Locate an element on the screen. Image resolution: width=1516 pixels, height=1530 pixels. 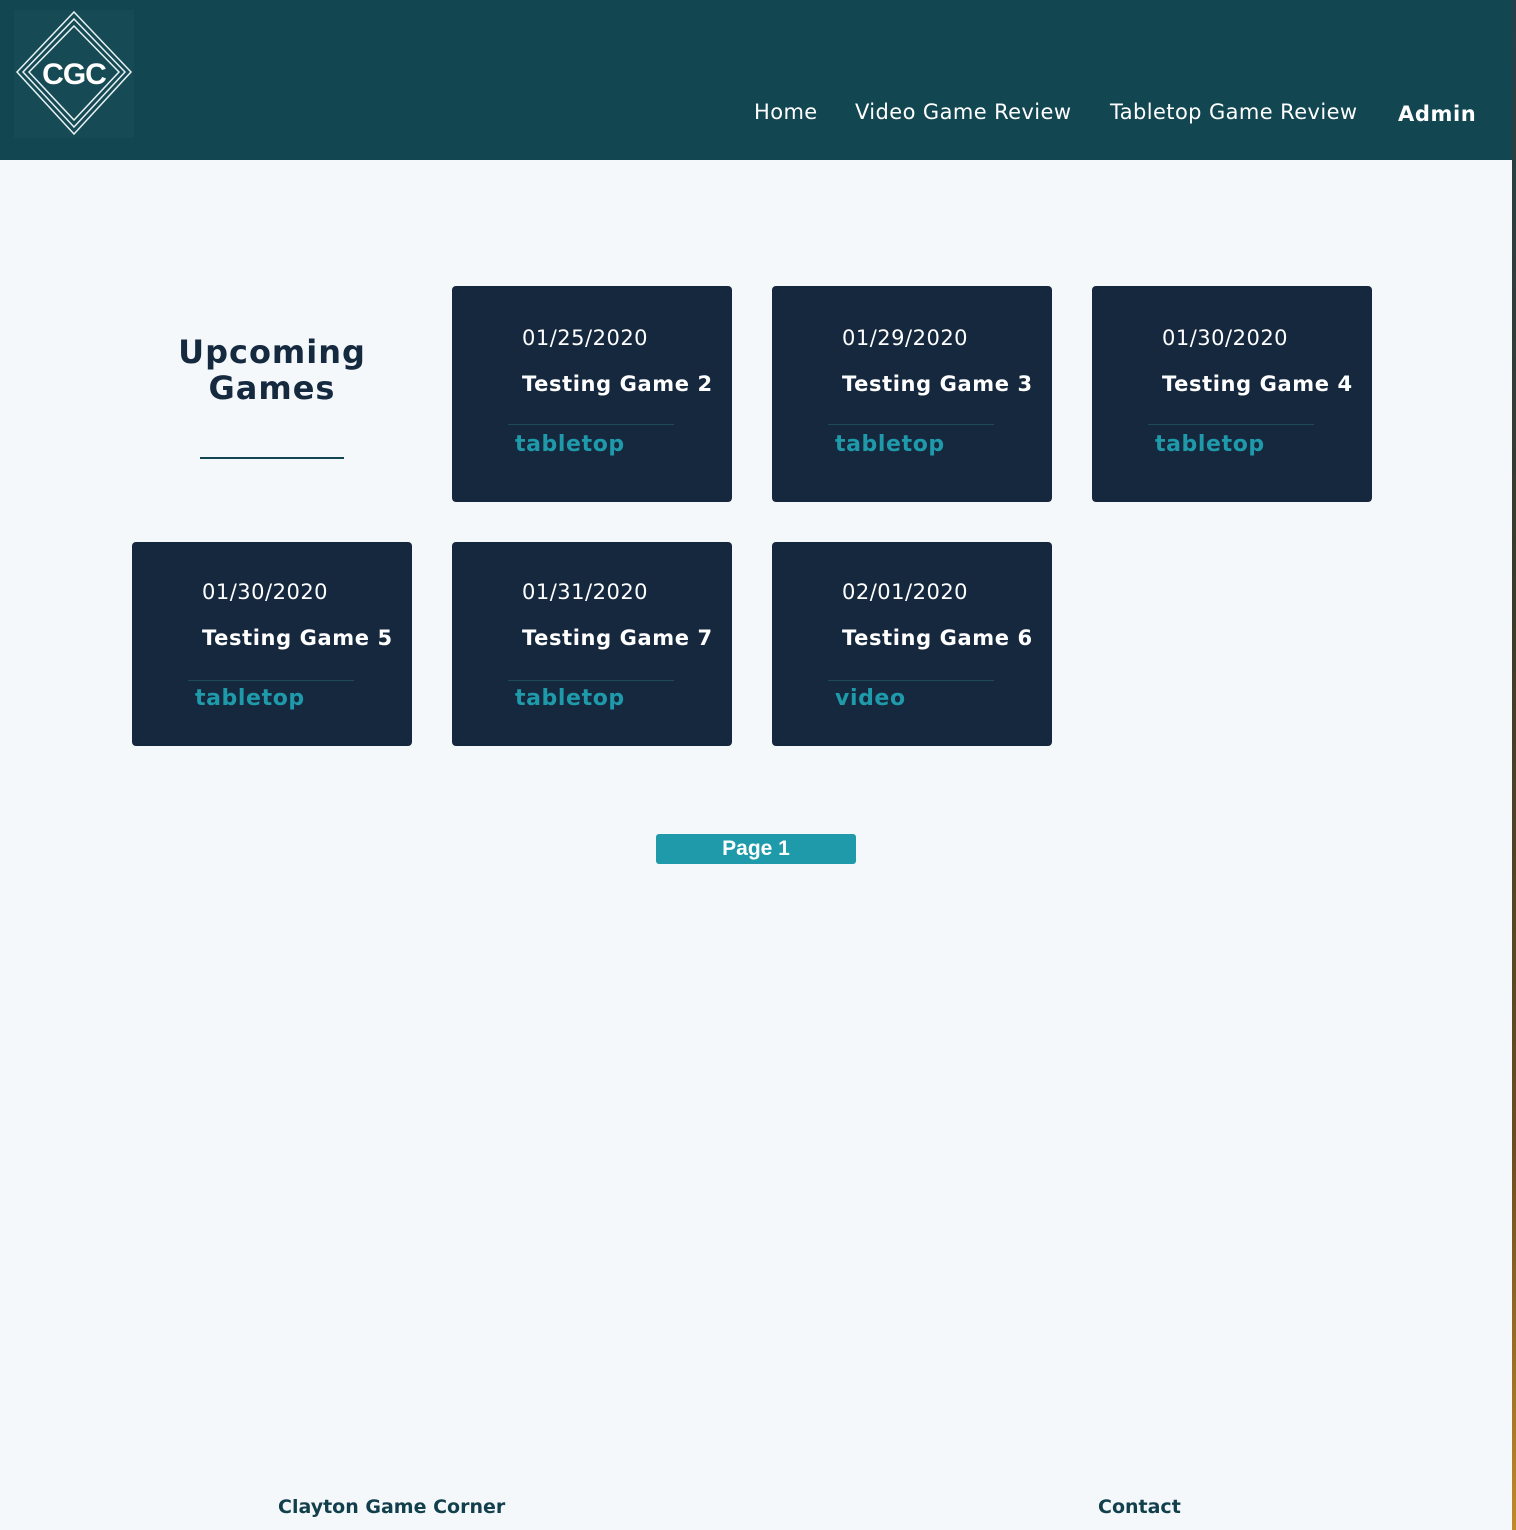
game-card: 02/01/2020 Testing Game 6 video is located at coordinates (912, 644).